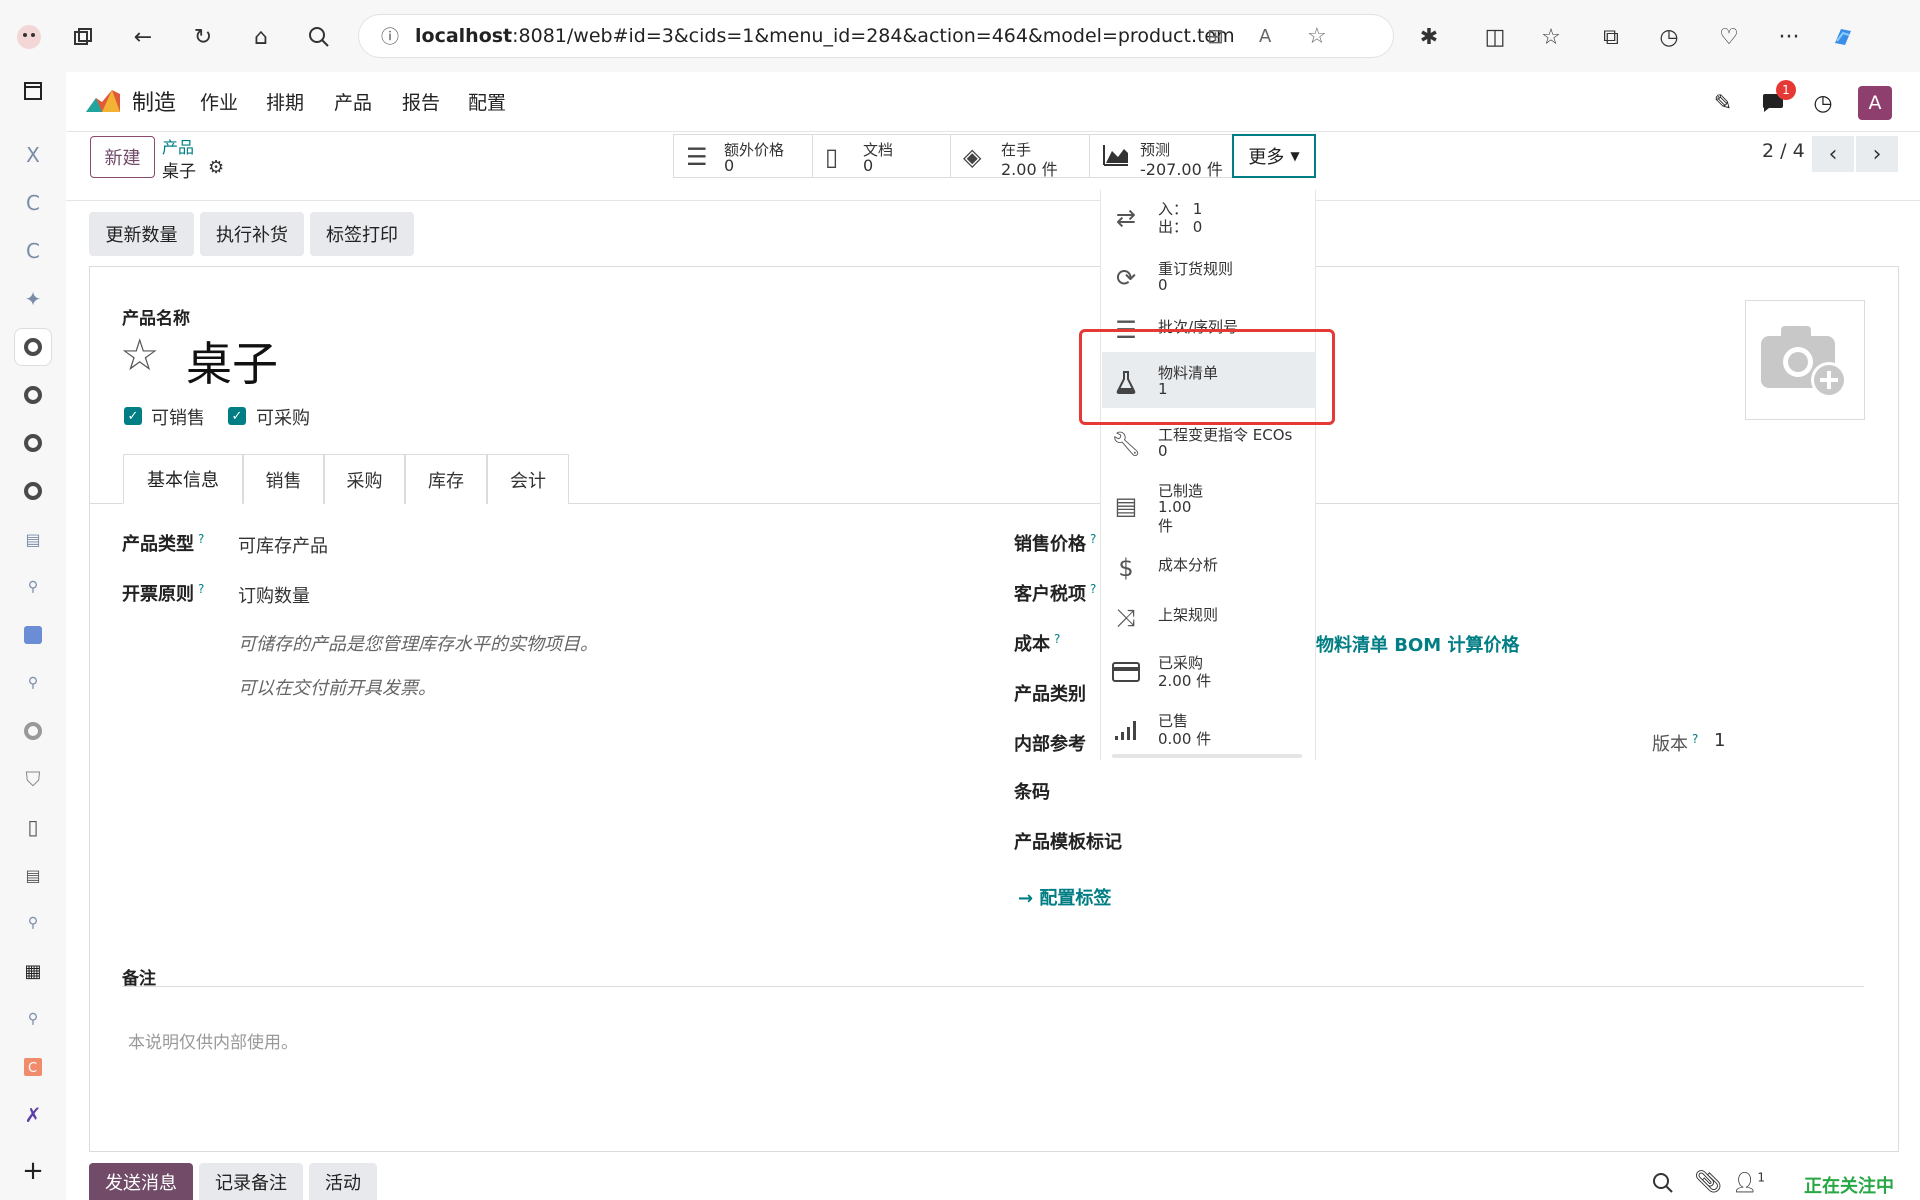 The image size is (1920, 1200). I want to click on activity-button: 活动, so click(343, 1181).